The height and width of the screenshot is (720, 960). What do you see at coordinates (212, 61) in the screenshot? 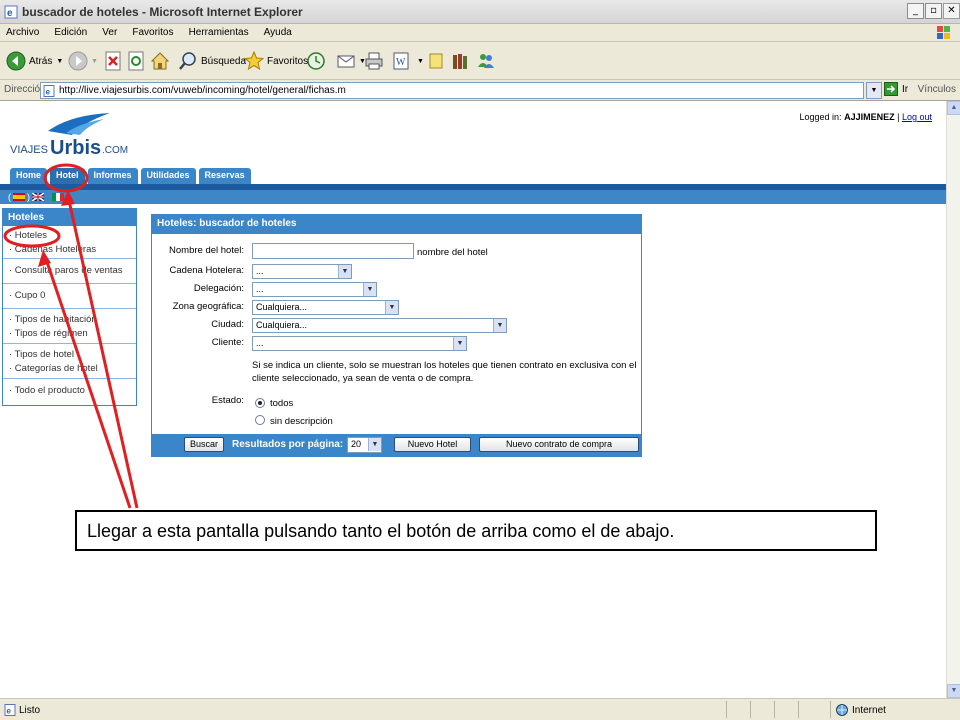
I see `search-button: Búsqueda` at bounding box center [212, 61].